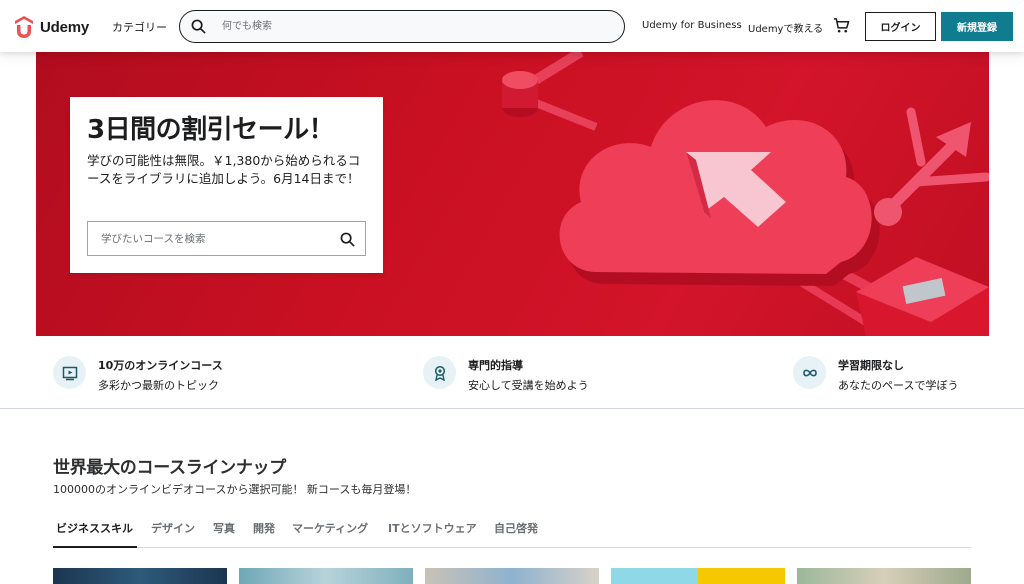 The width and height of the screenshot is (1024, 584). What do you see at coordinates (235, 489) in the screenshot?
I see `section-subtitle: 100000のオンラインビデオコースから選択可能！ 新コースも毎月登場！` at bounding box center [235, 489].